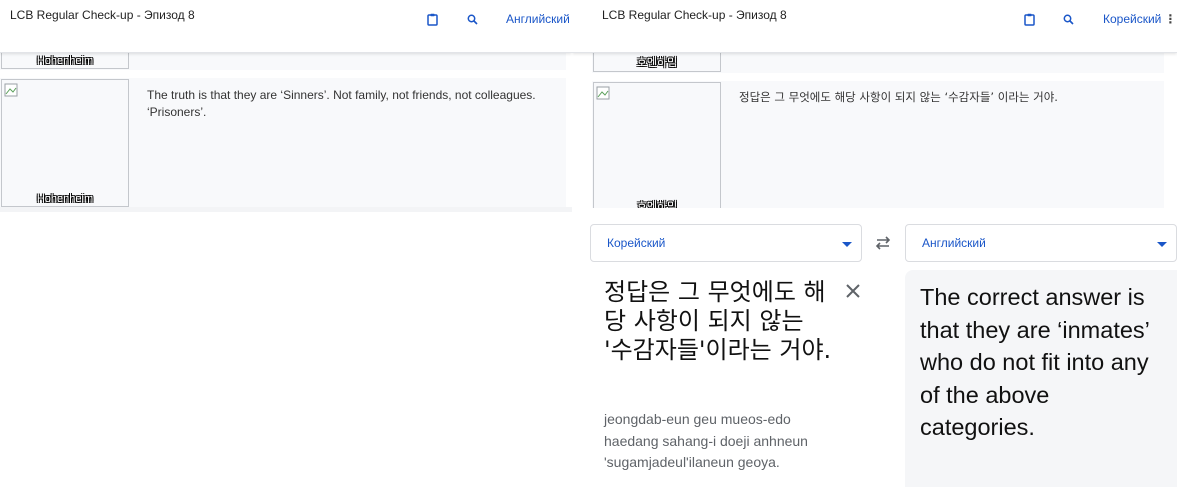  What do you see at coordinates (883, 243) in the screenshot?
I see `swap-icon` at bounding box center [883, 243].